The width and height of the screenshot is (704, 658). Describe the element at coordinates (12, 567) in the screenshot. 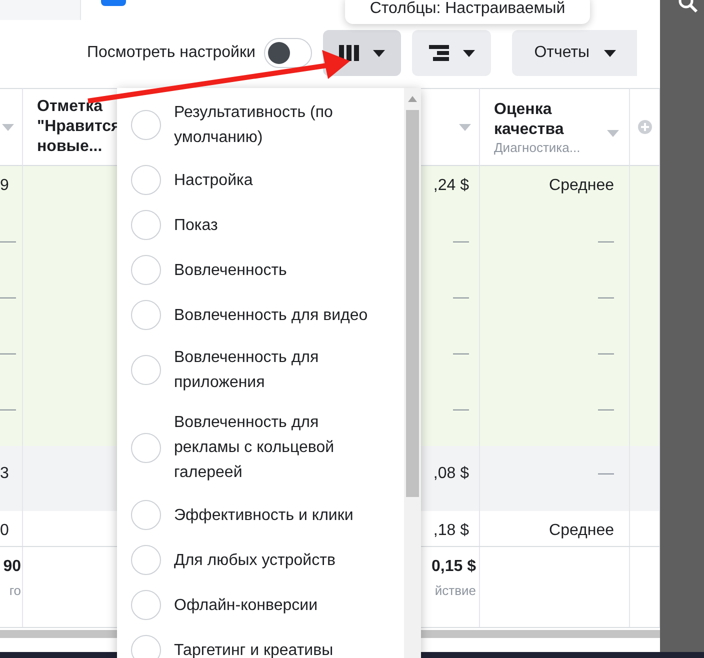

I see `total-value: 90` at that location.